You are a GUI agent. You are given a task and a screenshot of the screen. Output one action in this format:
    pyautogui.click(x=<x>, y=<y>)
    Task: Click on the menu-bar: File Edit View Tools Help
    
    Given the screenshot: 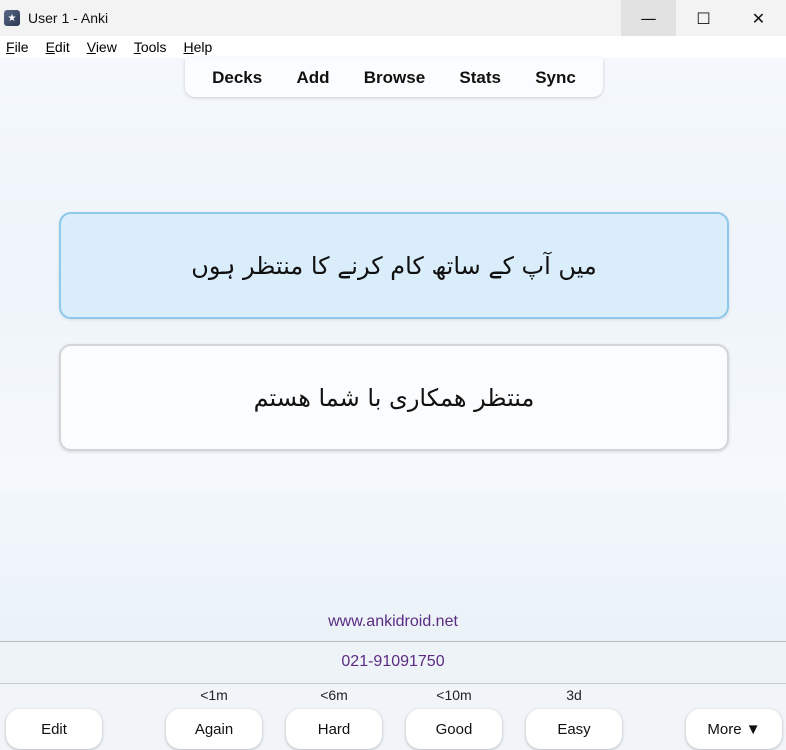 What is the action you would take?
    pyautogui.click(x=393, y=47)
    